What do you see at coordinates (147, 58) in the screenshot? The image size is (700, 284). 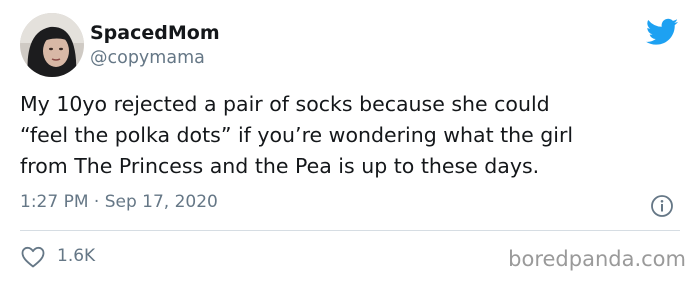 I see `author-handle: @copymama` at bounding box center [147, 58].